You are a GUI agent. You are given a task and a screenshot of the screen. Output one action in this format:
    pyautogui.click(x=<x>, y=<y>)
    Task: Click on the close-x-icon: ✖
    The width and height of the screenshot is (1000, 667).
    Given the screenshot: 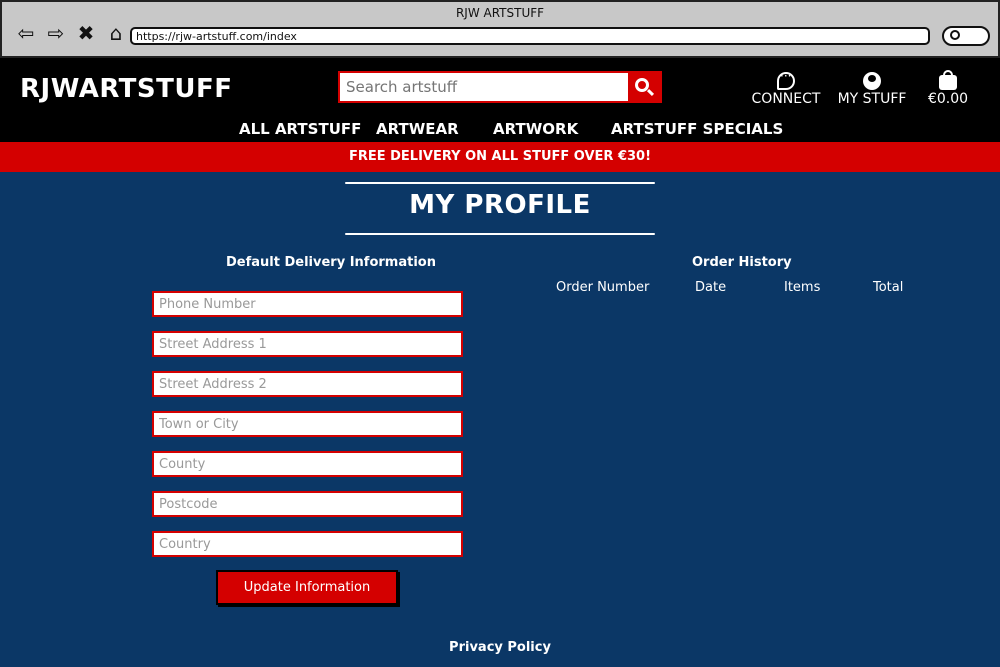 What is the action you would take?
    pyautogui.click(x=86, y=33)
    